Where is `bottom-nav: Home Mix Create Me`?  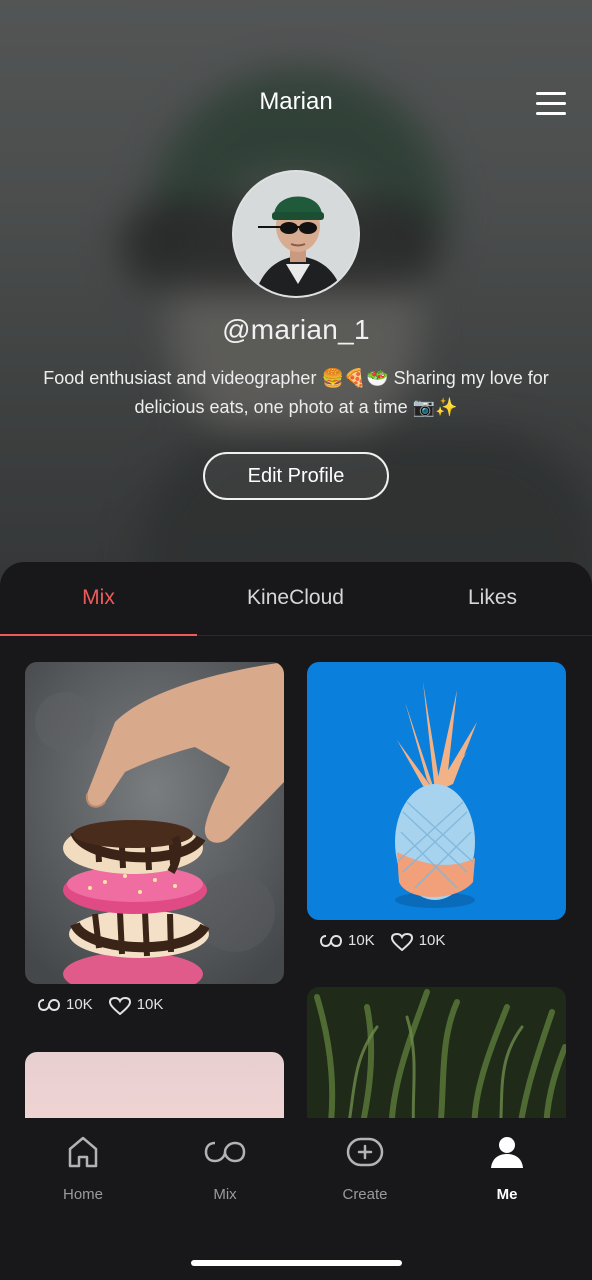 bottom-nav: Home Mix Create Me is located at coordinates (296, 1199).